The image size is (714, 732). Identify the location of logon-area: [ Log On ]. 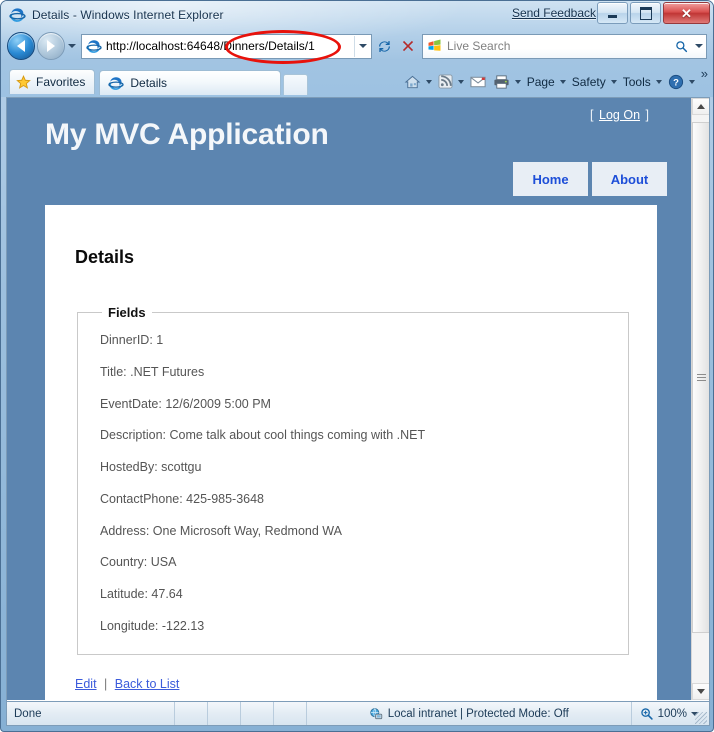
(619, 115).